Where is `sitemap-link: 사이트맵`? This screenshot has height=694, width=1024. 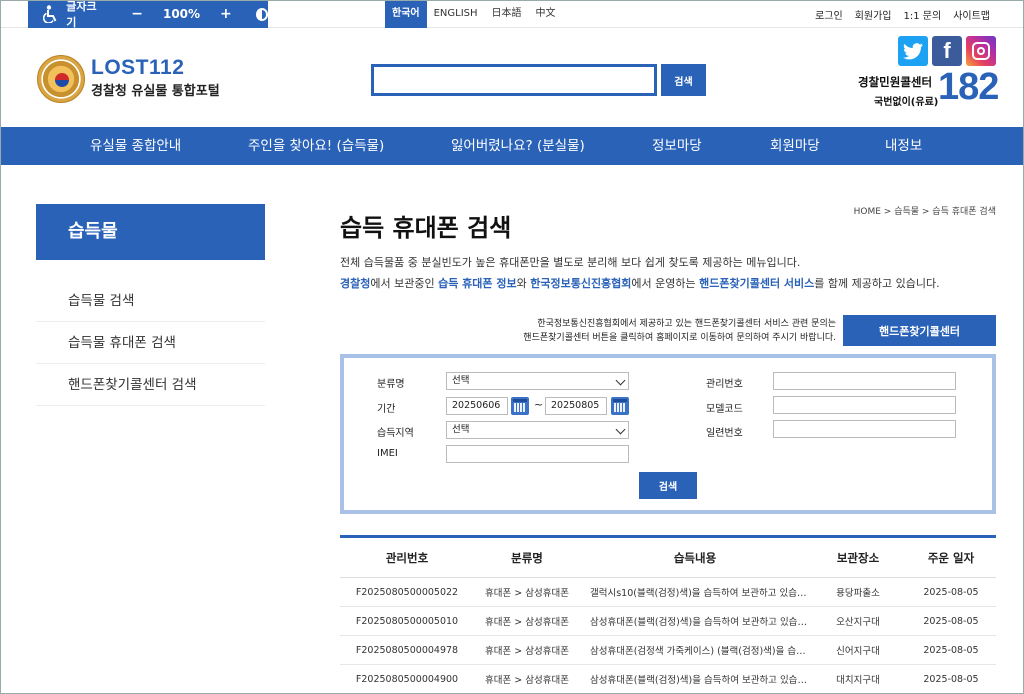 sitemap-link: 사이트맵 is located at coordinates (971, 14).